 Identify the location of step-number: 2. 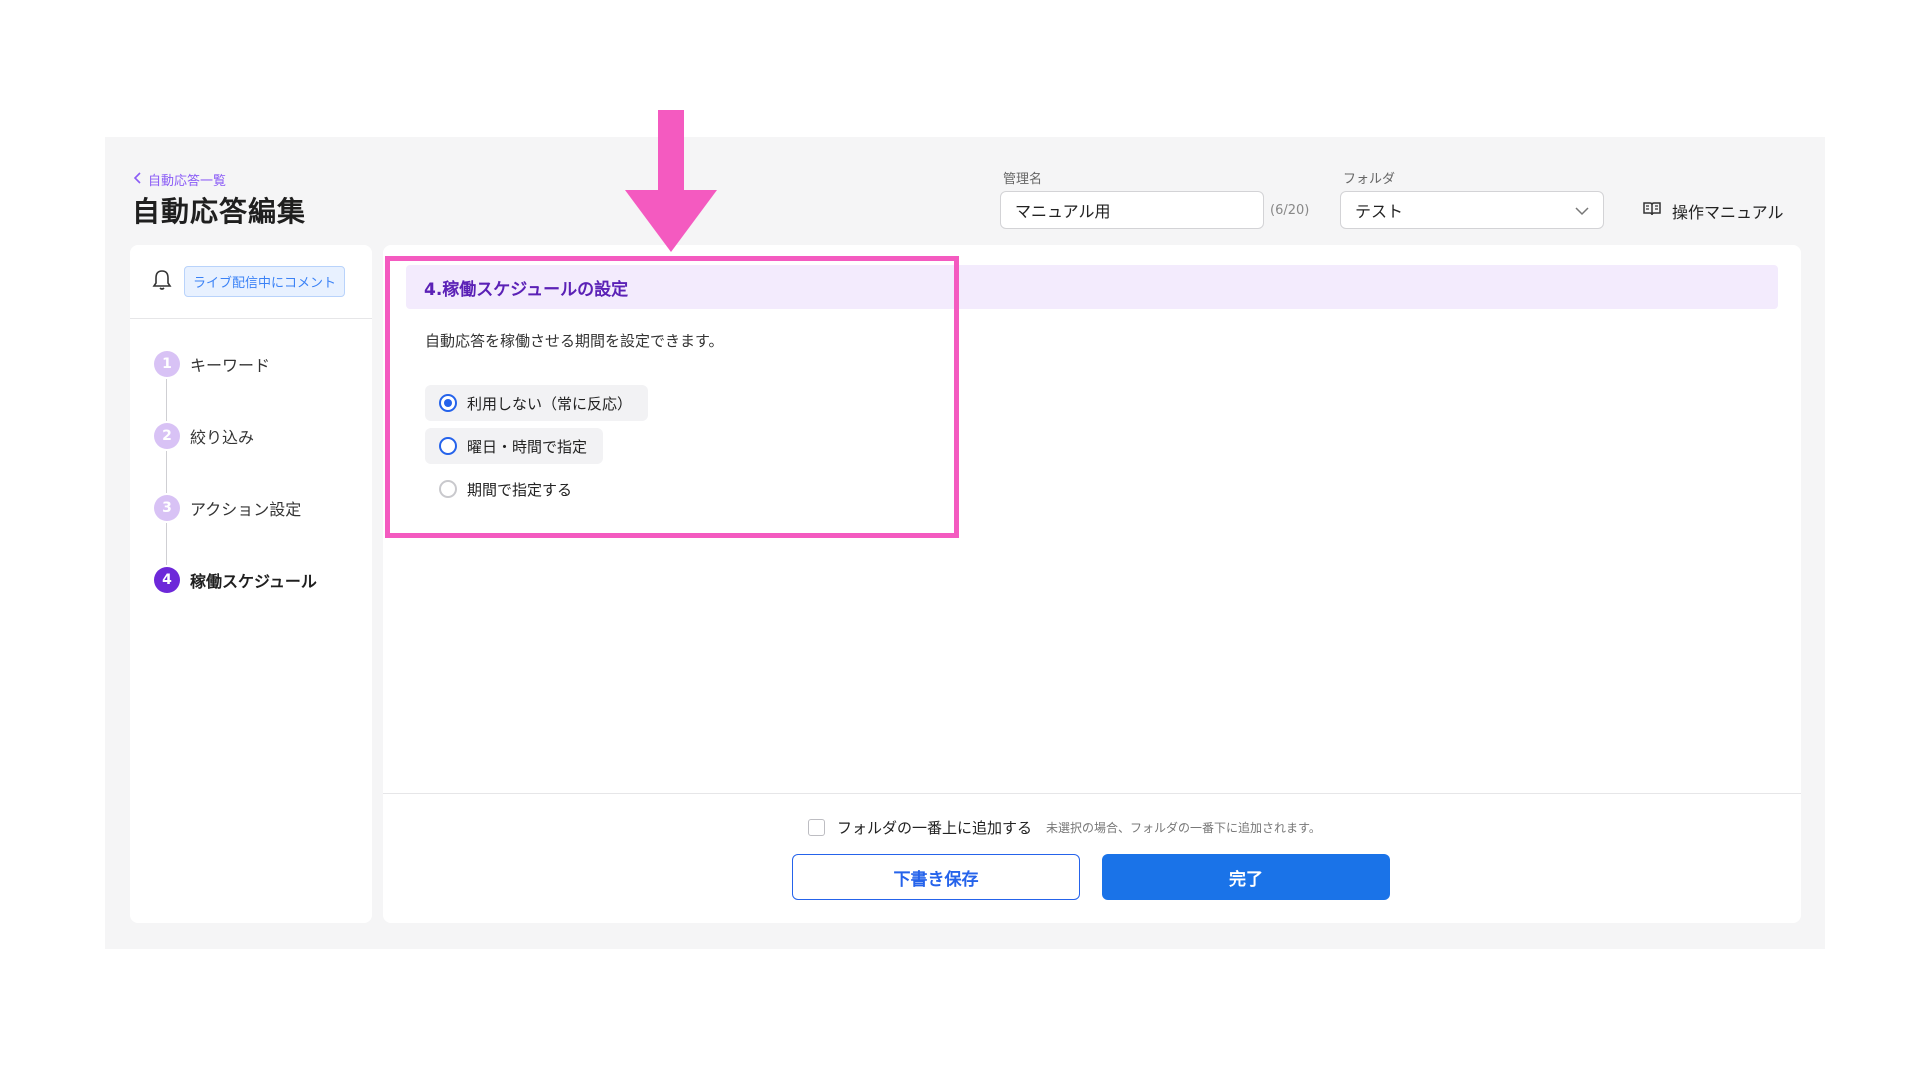
(167, 436).